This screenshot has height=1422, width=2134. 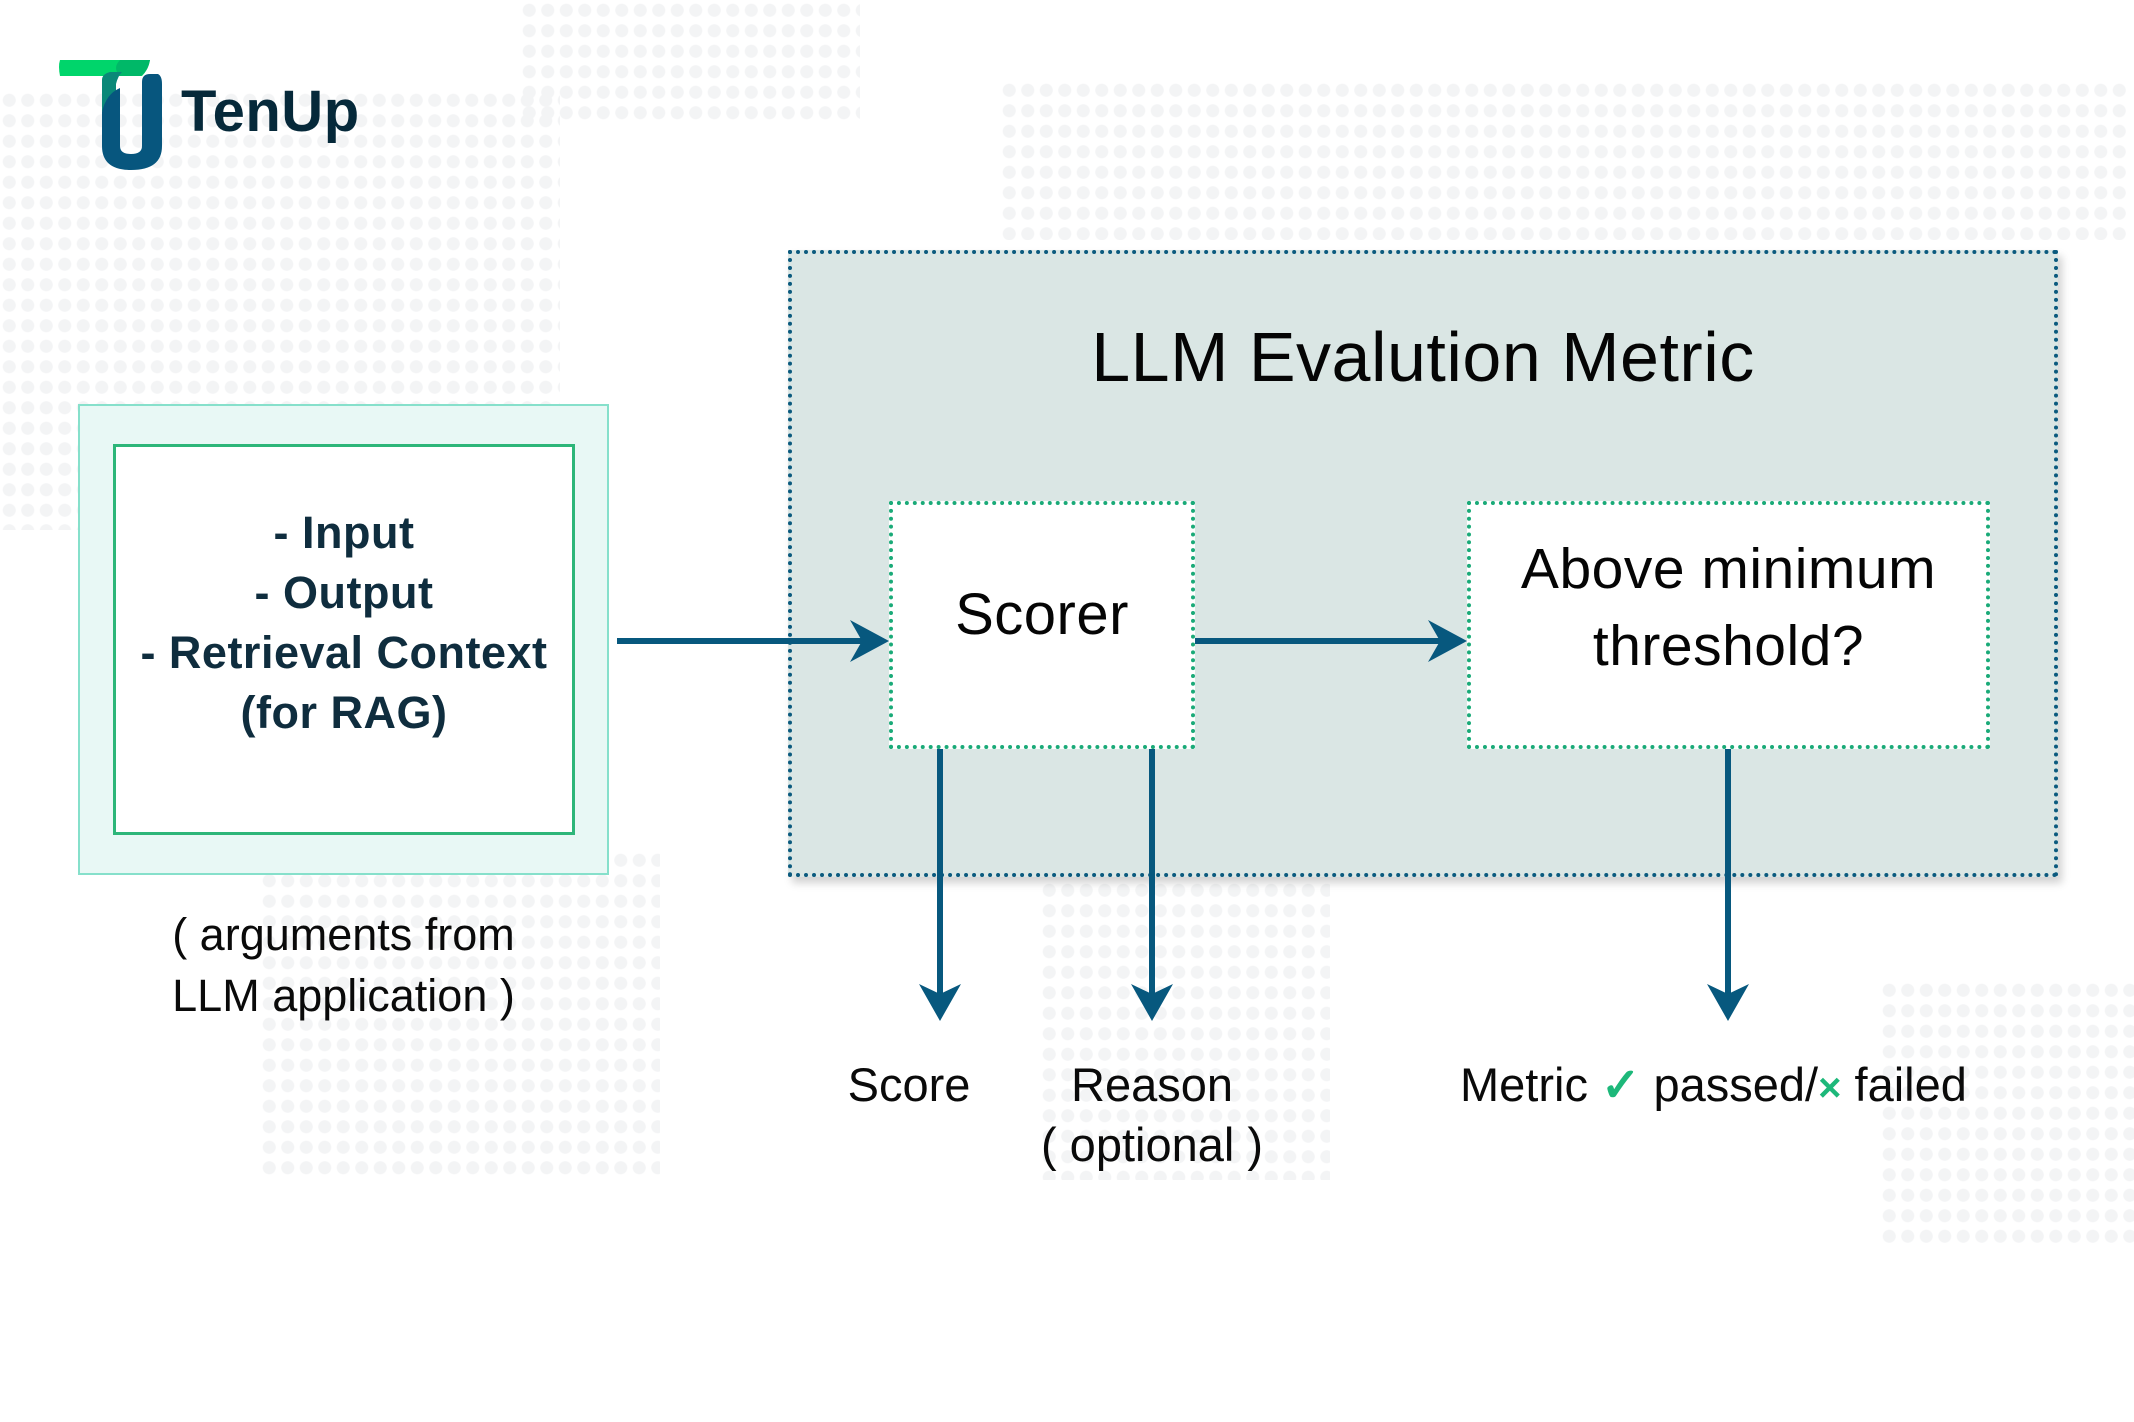 What do you see at coordinates (1423, 357) in the screenshot?
I see `metric-title: LLM Evalution Metric` at bounding box center [1423, 357].